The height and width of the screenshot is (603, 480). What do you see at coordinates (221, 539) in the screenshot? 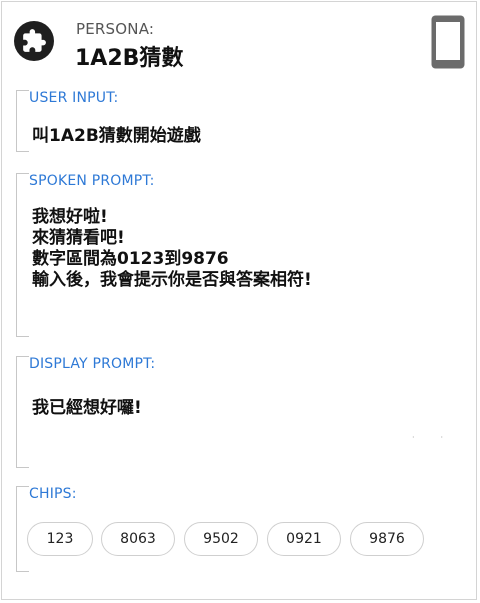
I see `chip: 9502` at bounding box center [221, 539].